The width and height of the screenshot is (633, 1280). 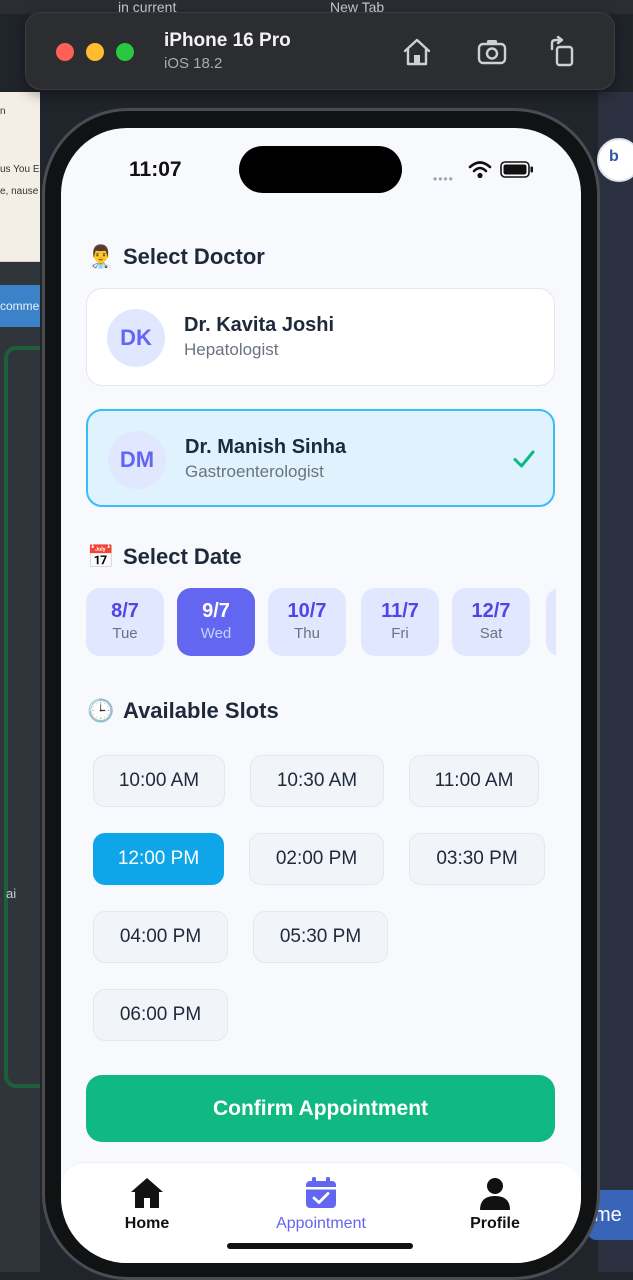 What do you see at coordinates (254, 471) in the screenshot?
I see `doctor-specialty: Gastroenterologist` at bounding box center [254, 471].